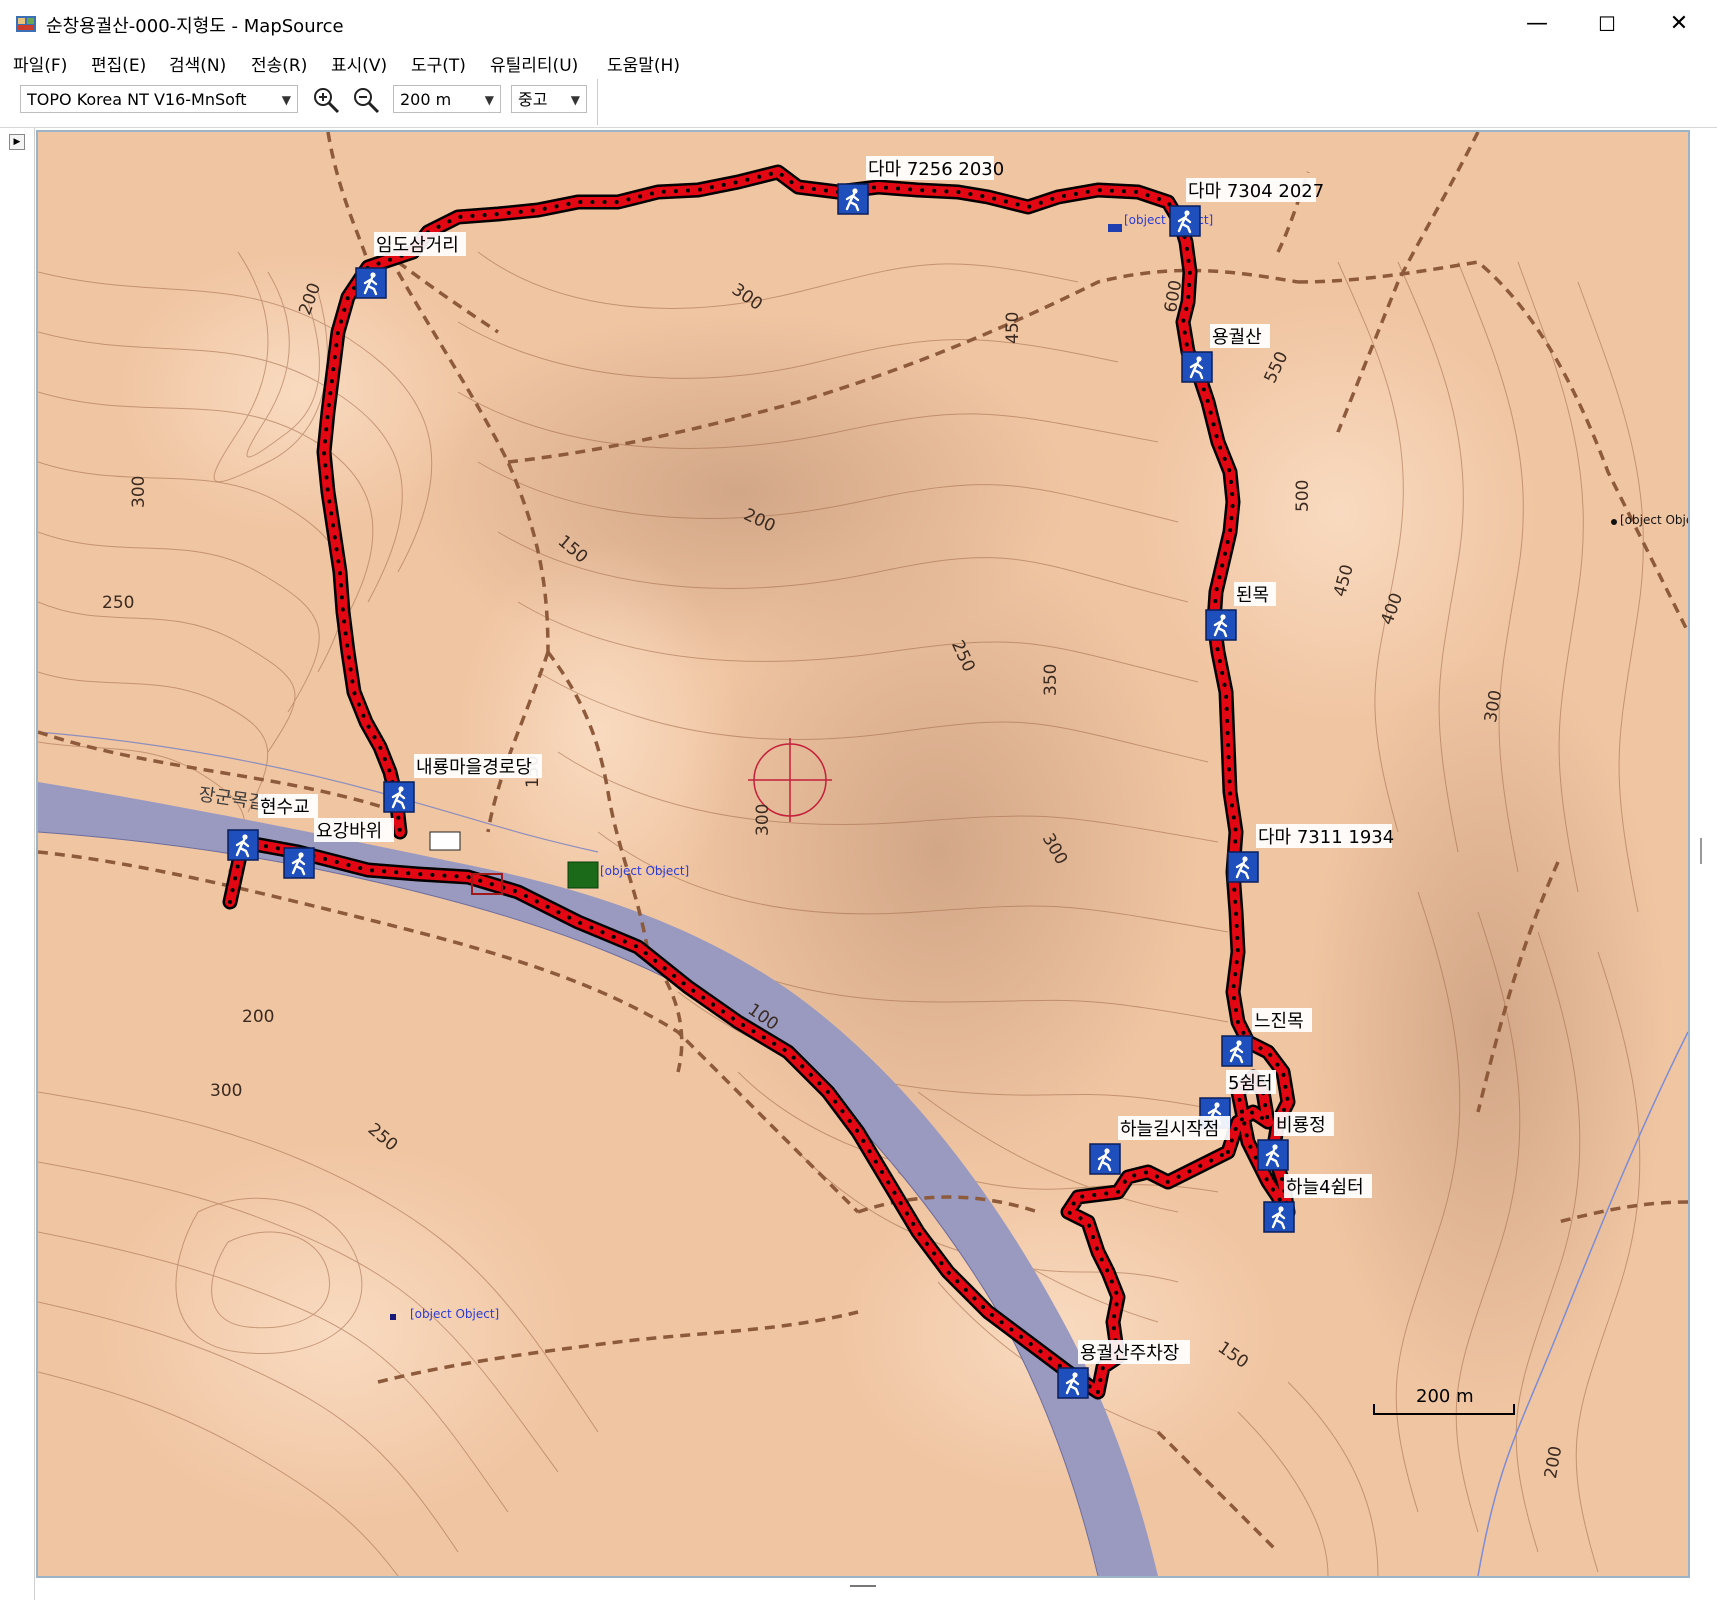  Describe the element at coordinates (1279, 1021) in the screenshot. I see `waypoint-label: 느진목` at that location.